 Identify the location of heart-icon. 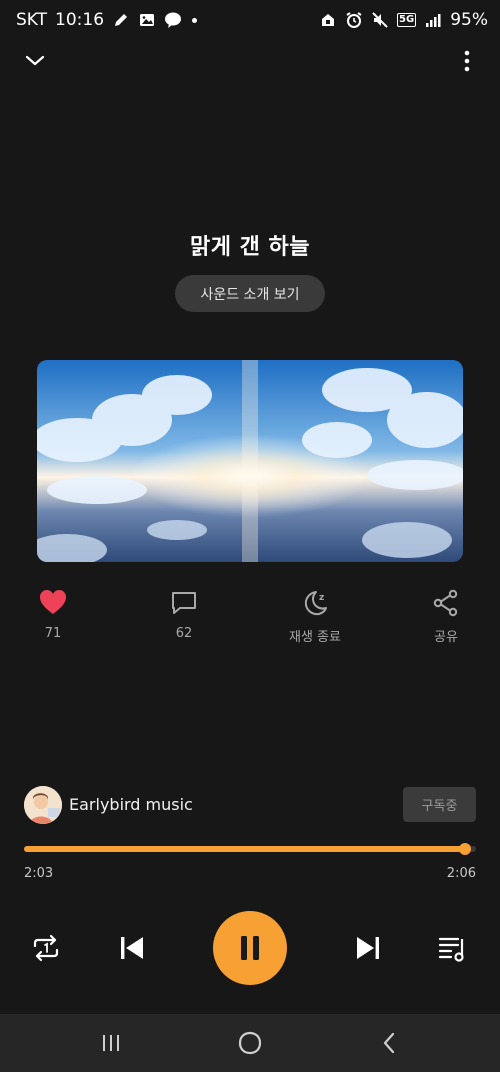
(53, 603).